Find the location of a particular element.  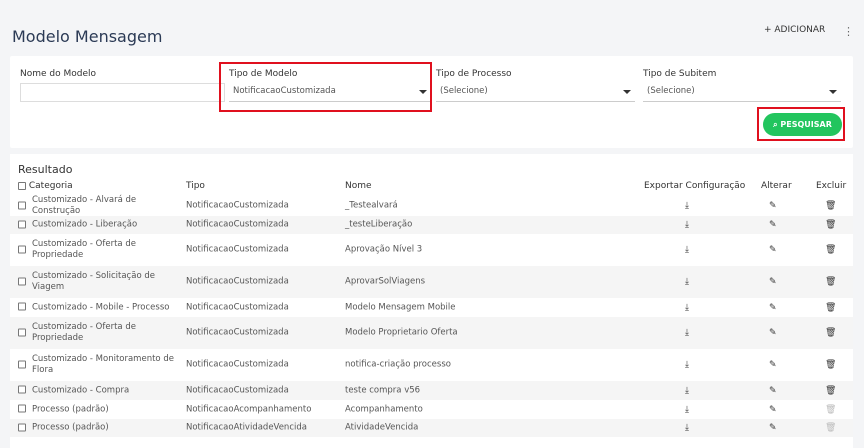

cell-categoria: Customizado - Monitoramento de Flora is located at coordinates (103, 364).